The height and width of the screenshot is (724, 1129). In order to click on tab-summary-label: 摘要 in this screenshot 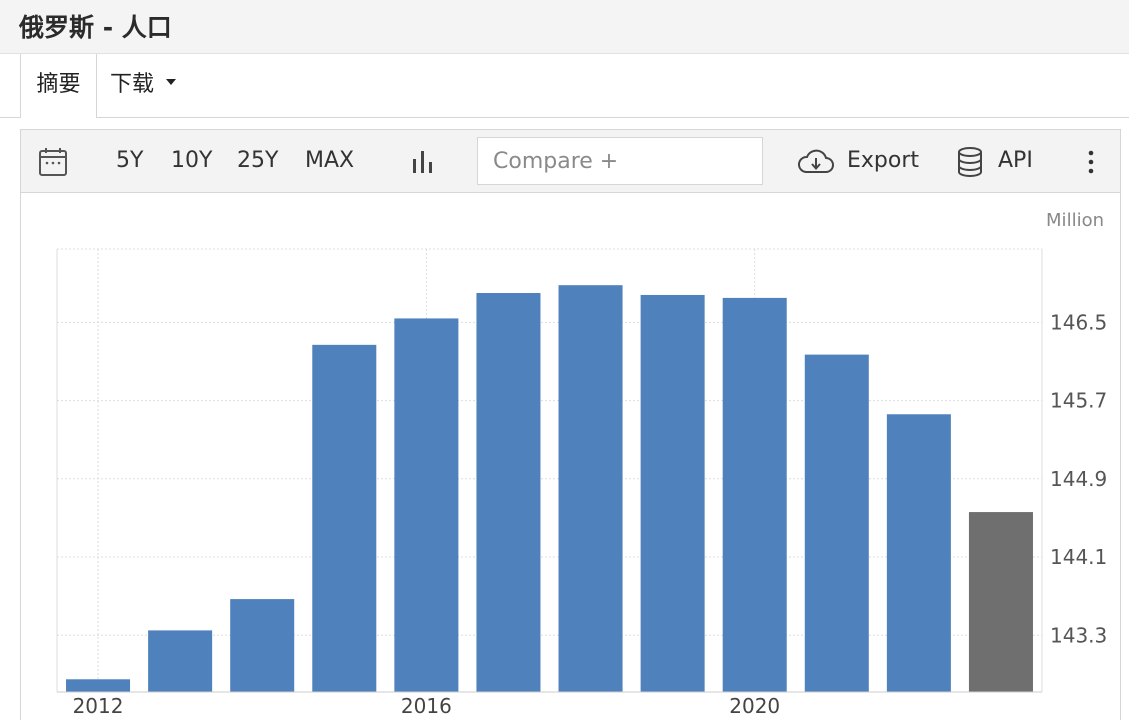, I will do `click(58, 84)`.